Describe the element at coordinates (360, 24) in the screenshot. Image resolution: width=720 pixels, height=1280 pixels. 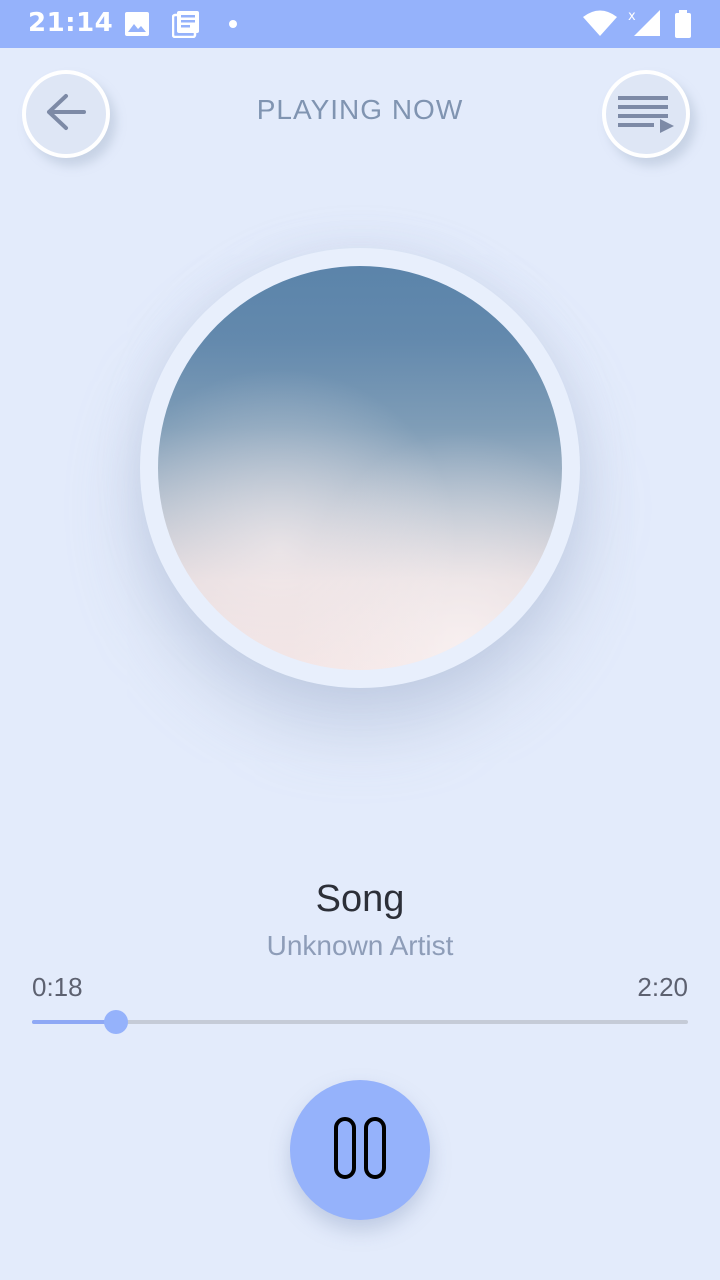
I see `status-bar: 21:14 x` at that location.